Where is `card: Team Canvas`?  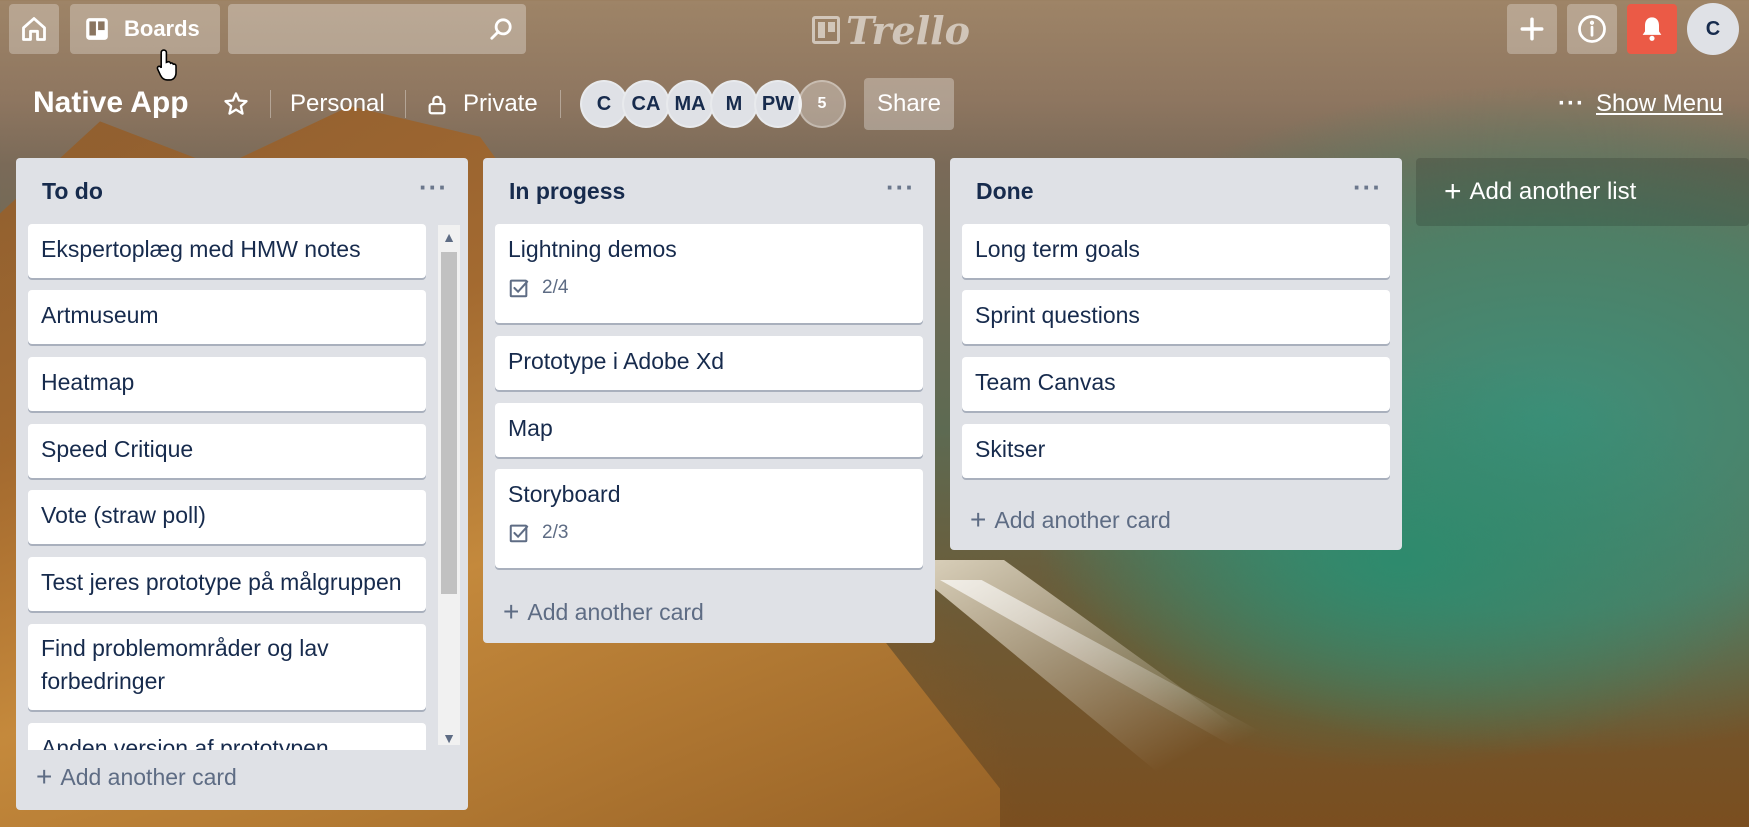
card: Team Canvas is located at coordinates (1176, 384).